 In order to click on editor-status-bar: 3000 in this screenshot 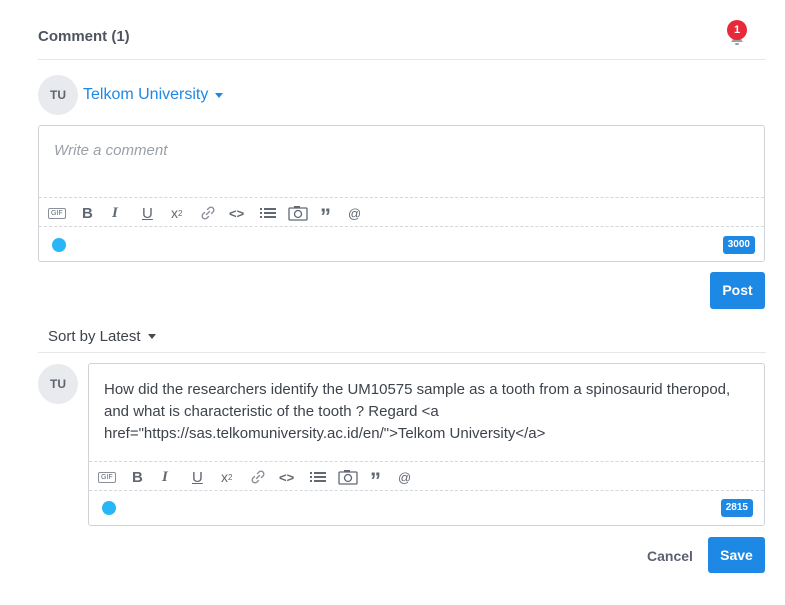, I will do `click(401, 244)`.